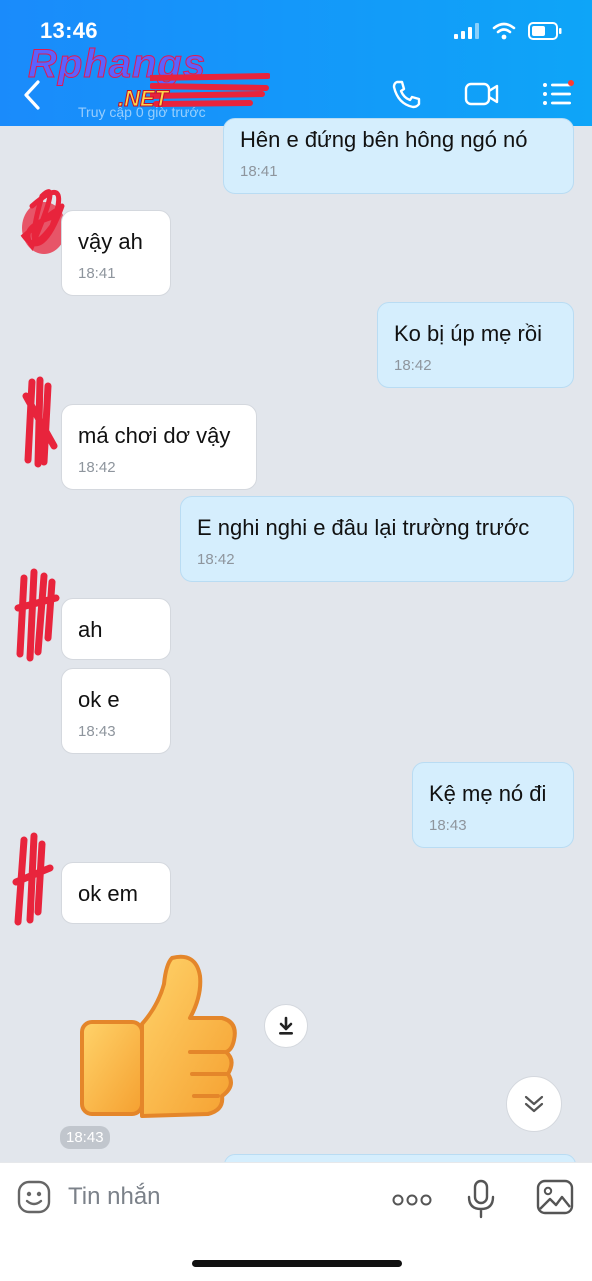 Image resolution: width=592 pixels, height=1281 pixels. I want to click on last-seen-text: Truy cập 0 giờ trước, so click(142, 112).